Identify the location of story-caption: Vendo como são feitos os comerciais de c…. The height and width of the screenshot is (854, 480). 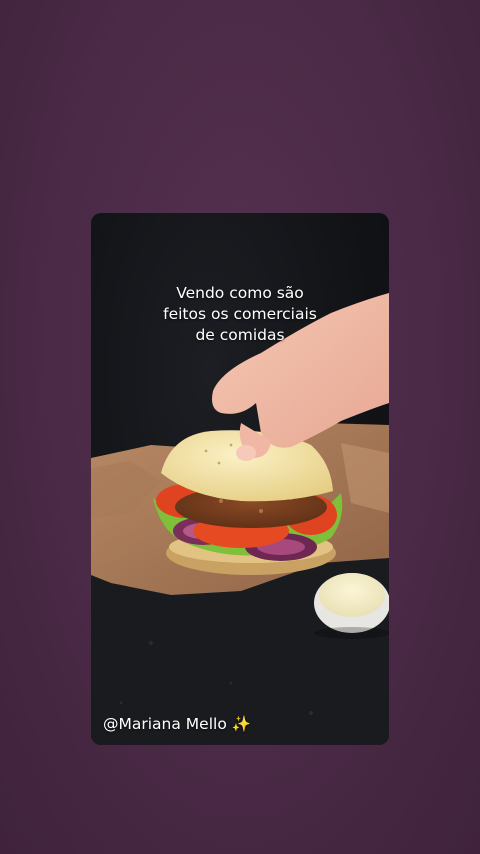
(240, 314).